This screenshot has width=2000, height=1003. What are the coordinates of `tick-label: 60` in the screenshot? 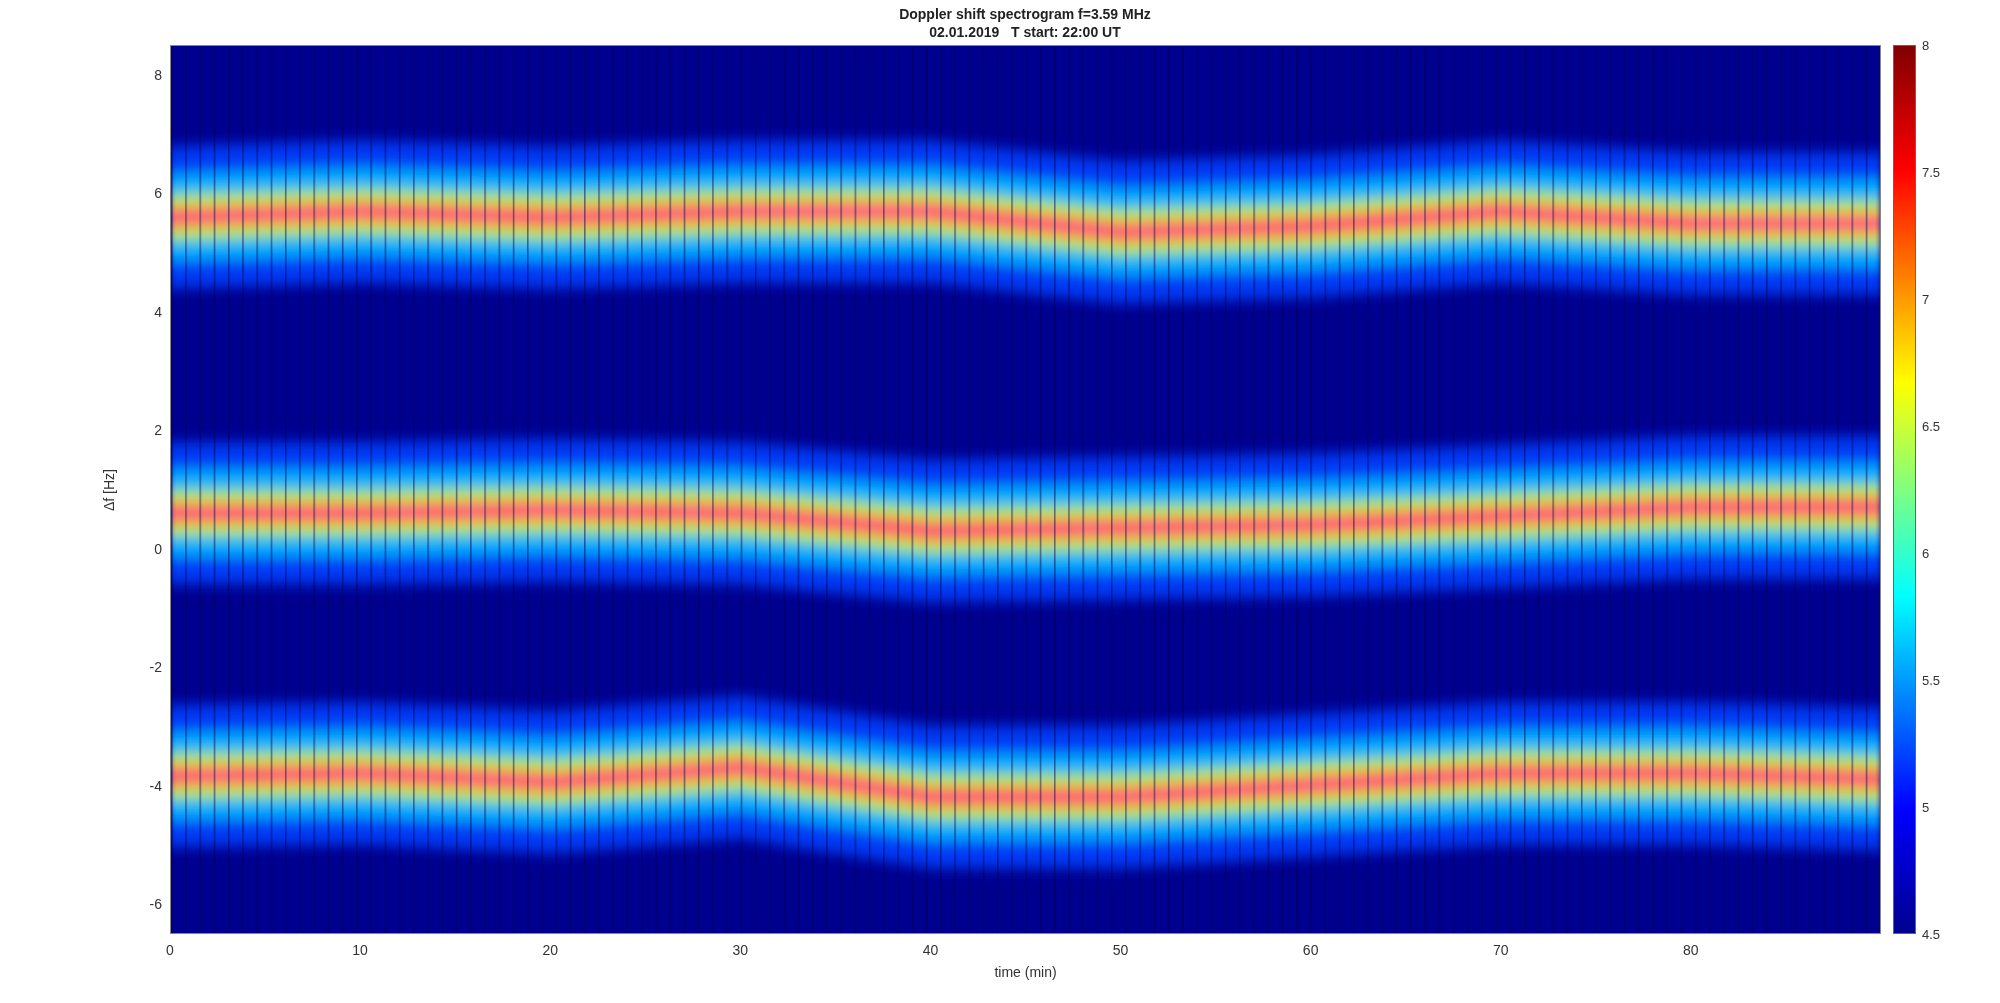 It's located at (1310, 950).